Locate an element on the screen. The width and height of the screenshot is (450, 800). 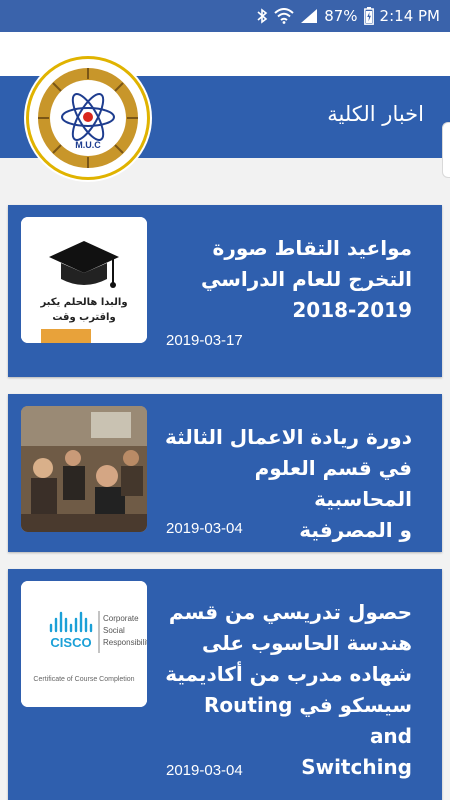
news-title-line: دورة ريادة الاعمال الثالثة is located at coordinates (288, 437).